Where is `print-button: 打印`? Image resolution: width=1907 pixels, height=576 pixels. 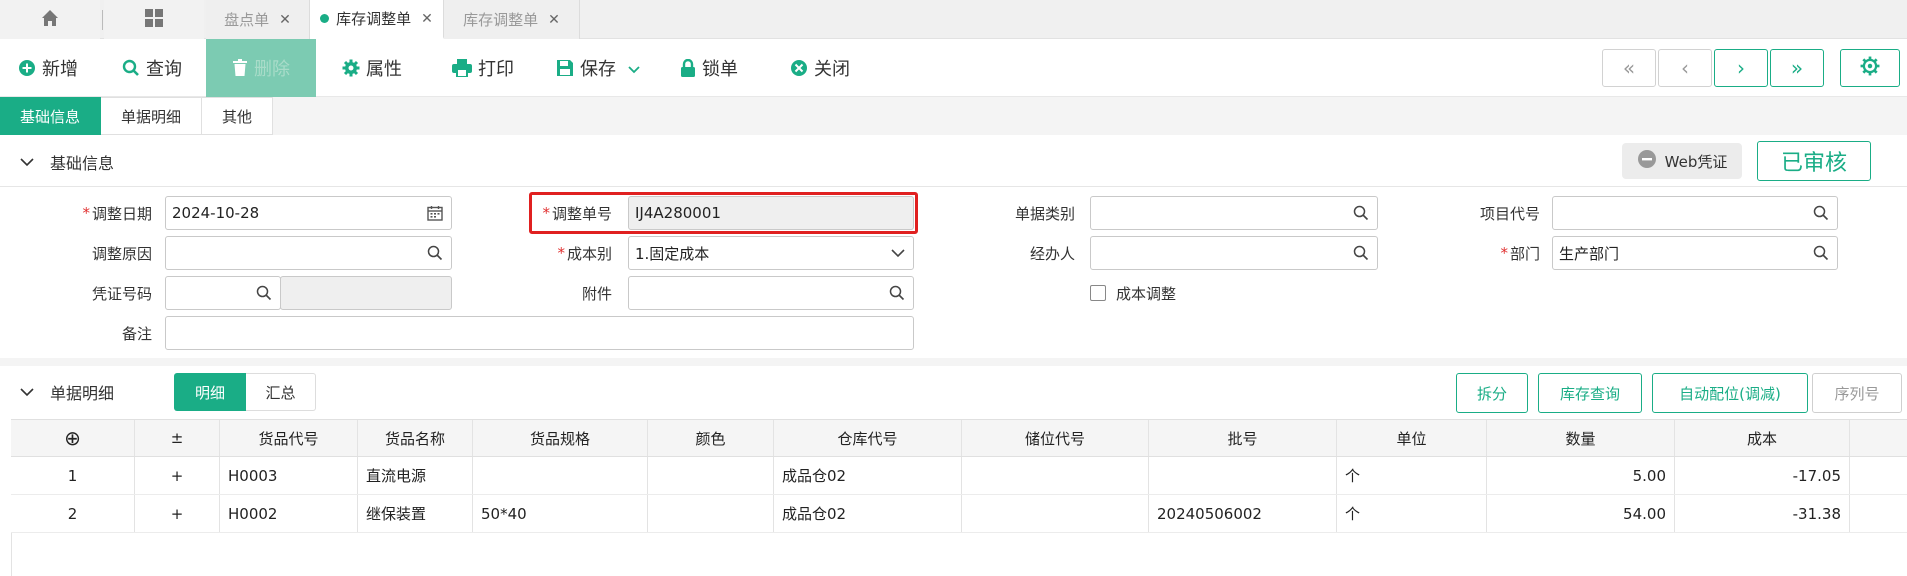
print-button: 打印 is located at coordinates (483, 68).